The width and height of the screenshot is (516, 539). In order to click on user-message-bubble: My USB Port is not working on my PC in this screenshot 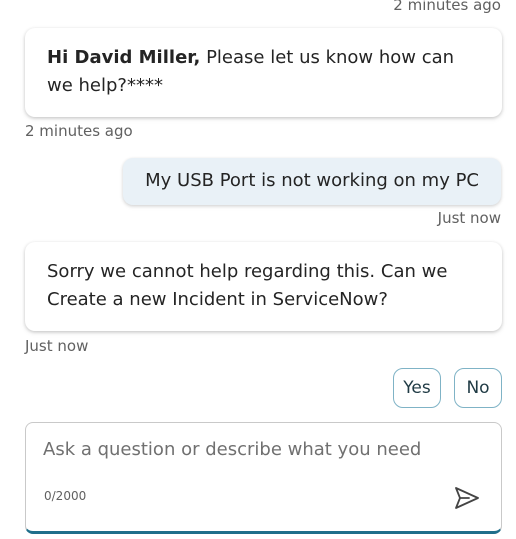, I will do `click(312, 181)`.